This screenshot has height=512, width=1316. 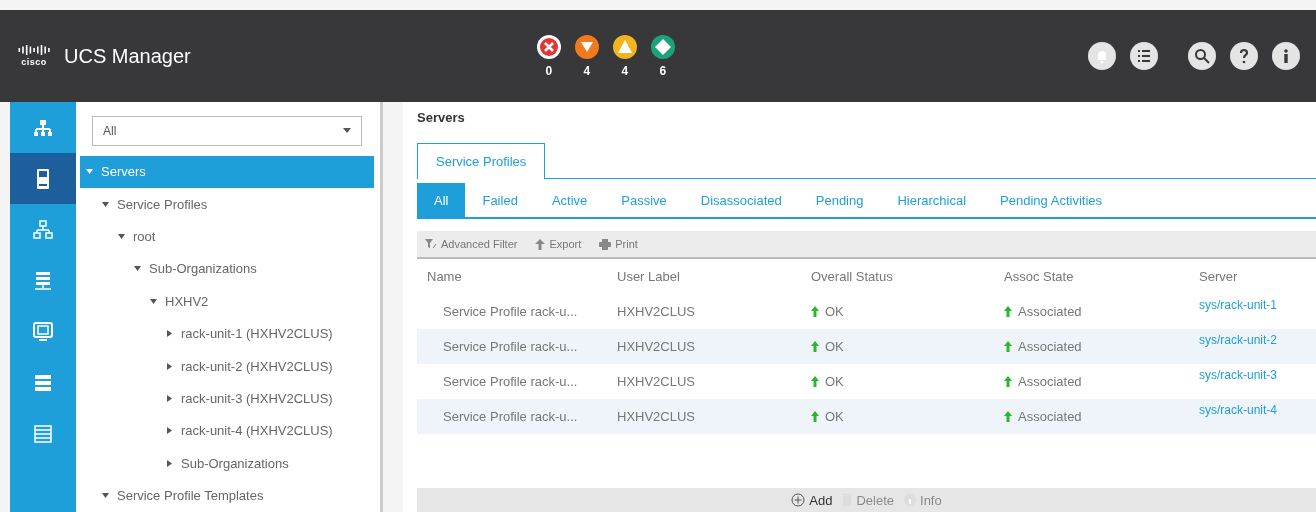 I want to click on tasks-button, so click(x=1144, y=56).